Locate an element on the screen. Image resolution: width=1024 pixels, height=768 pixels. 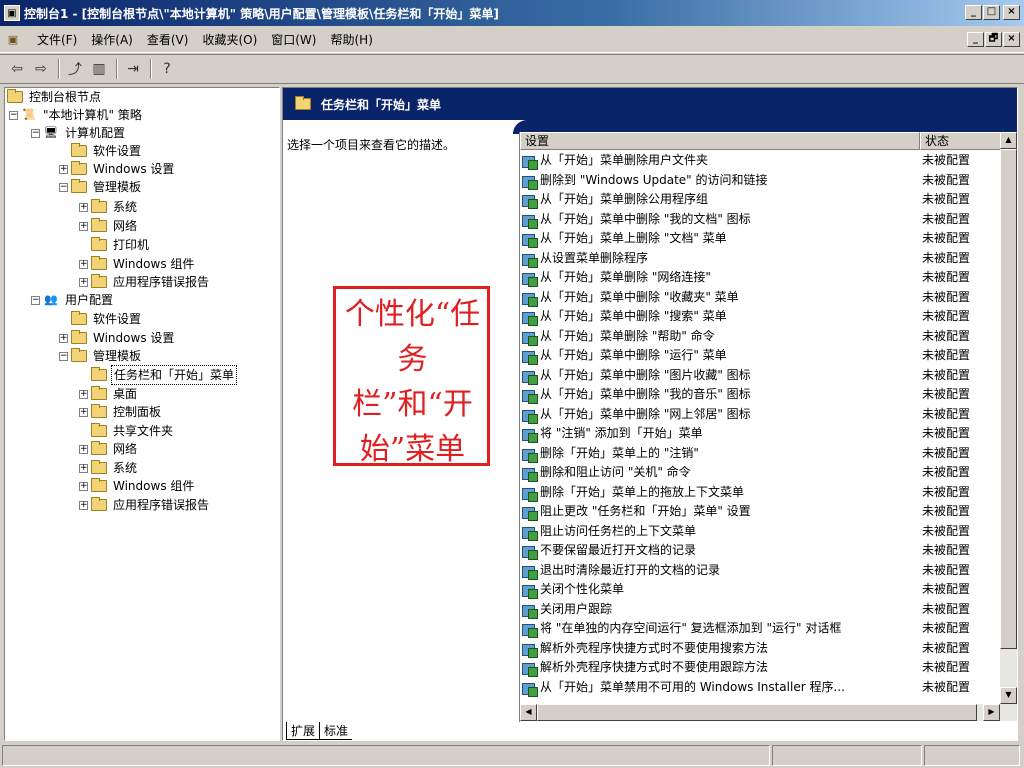
vertical-scrollbar: ▲ ▼ is located at coordinates (1008, 418).